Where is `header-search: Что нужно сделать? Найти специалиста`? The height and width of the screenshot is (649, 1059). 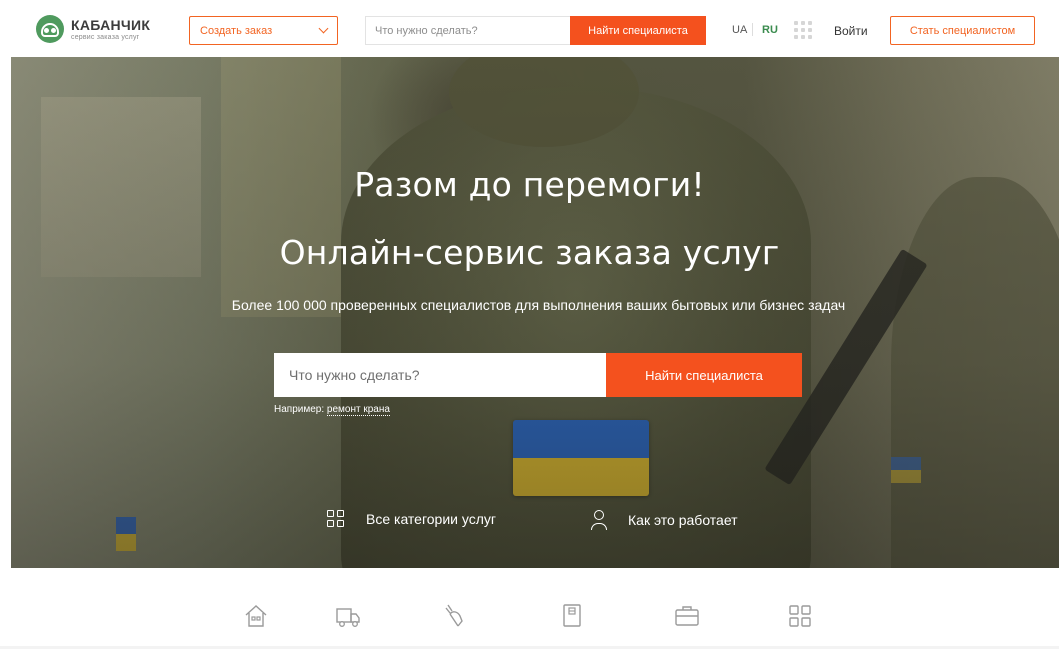 header-search: Что нужно сделать? Найти специалиста is located at coordinates (535, 30).